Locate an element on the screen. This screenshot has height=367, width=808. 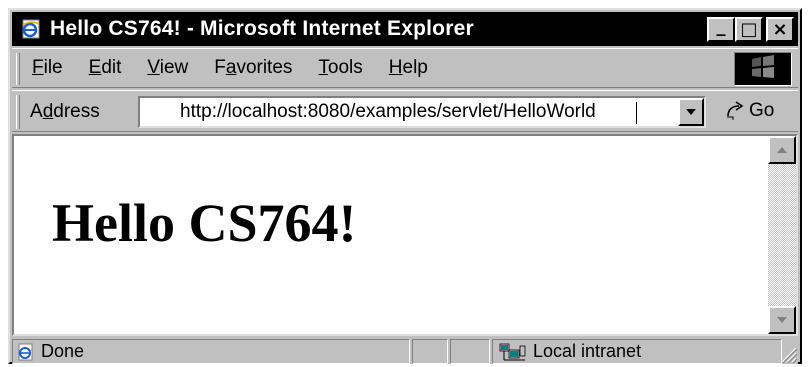
maximize-icon: □ is located at coordinates (749, 29).